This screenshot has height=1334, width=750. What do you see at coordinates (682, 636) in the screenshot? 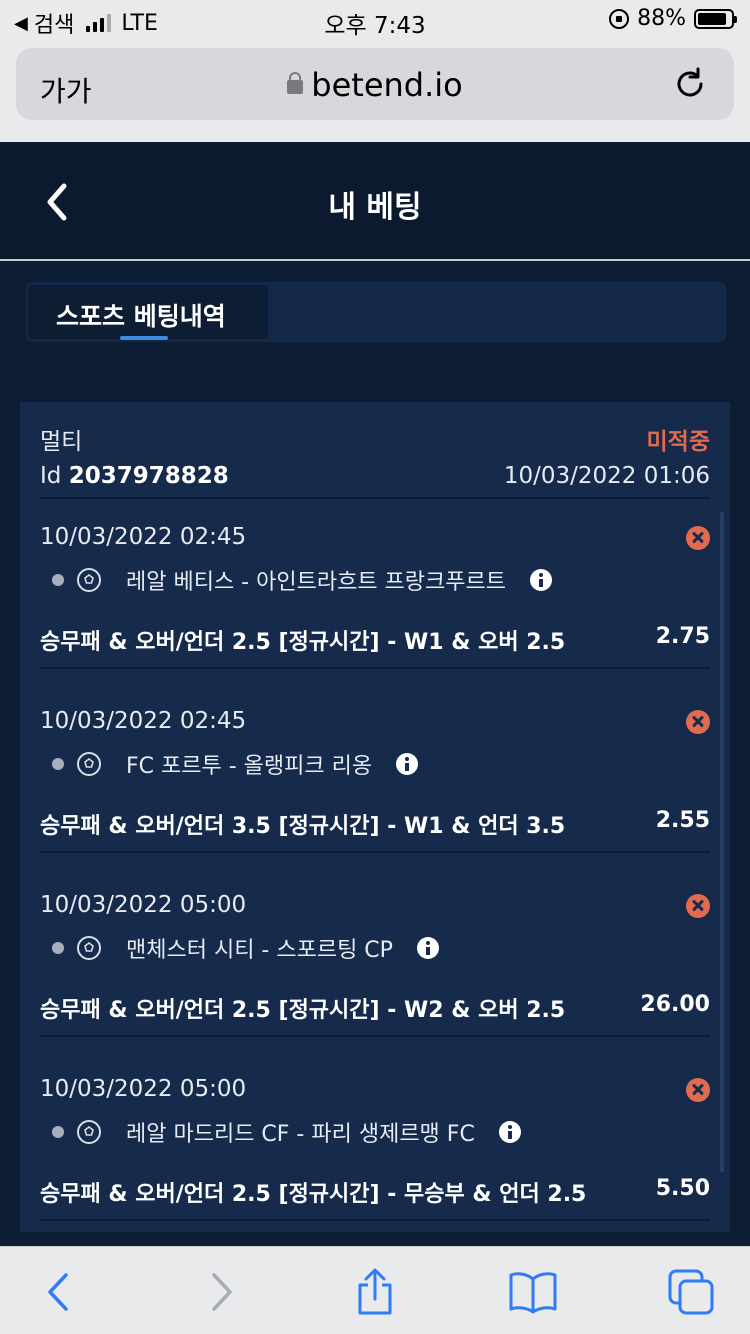
I see `selection-odds: 2.75` at bounding box center [682, 636].